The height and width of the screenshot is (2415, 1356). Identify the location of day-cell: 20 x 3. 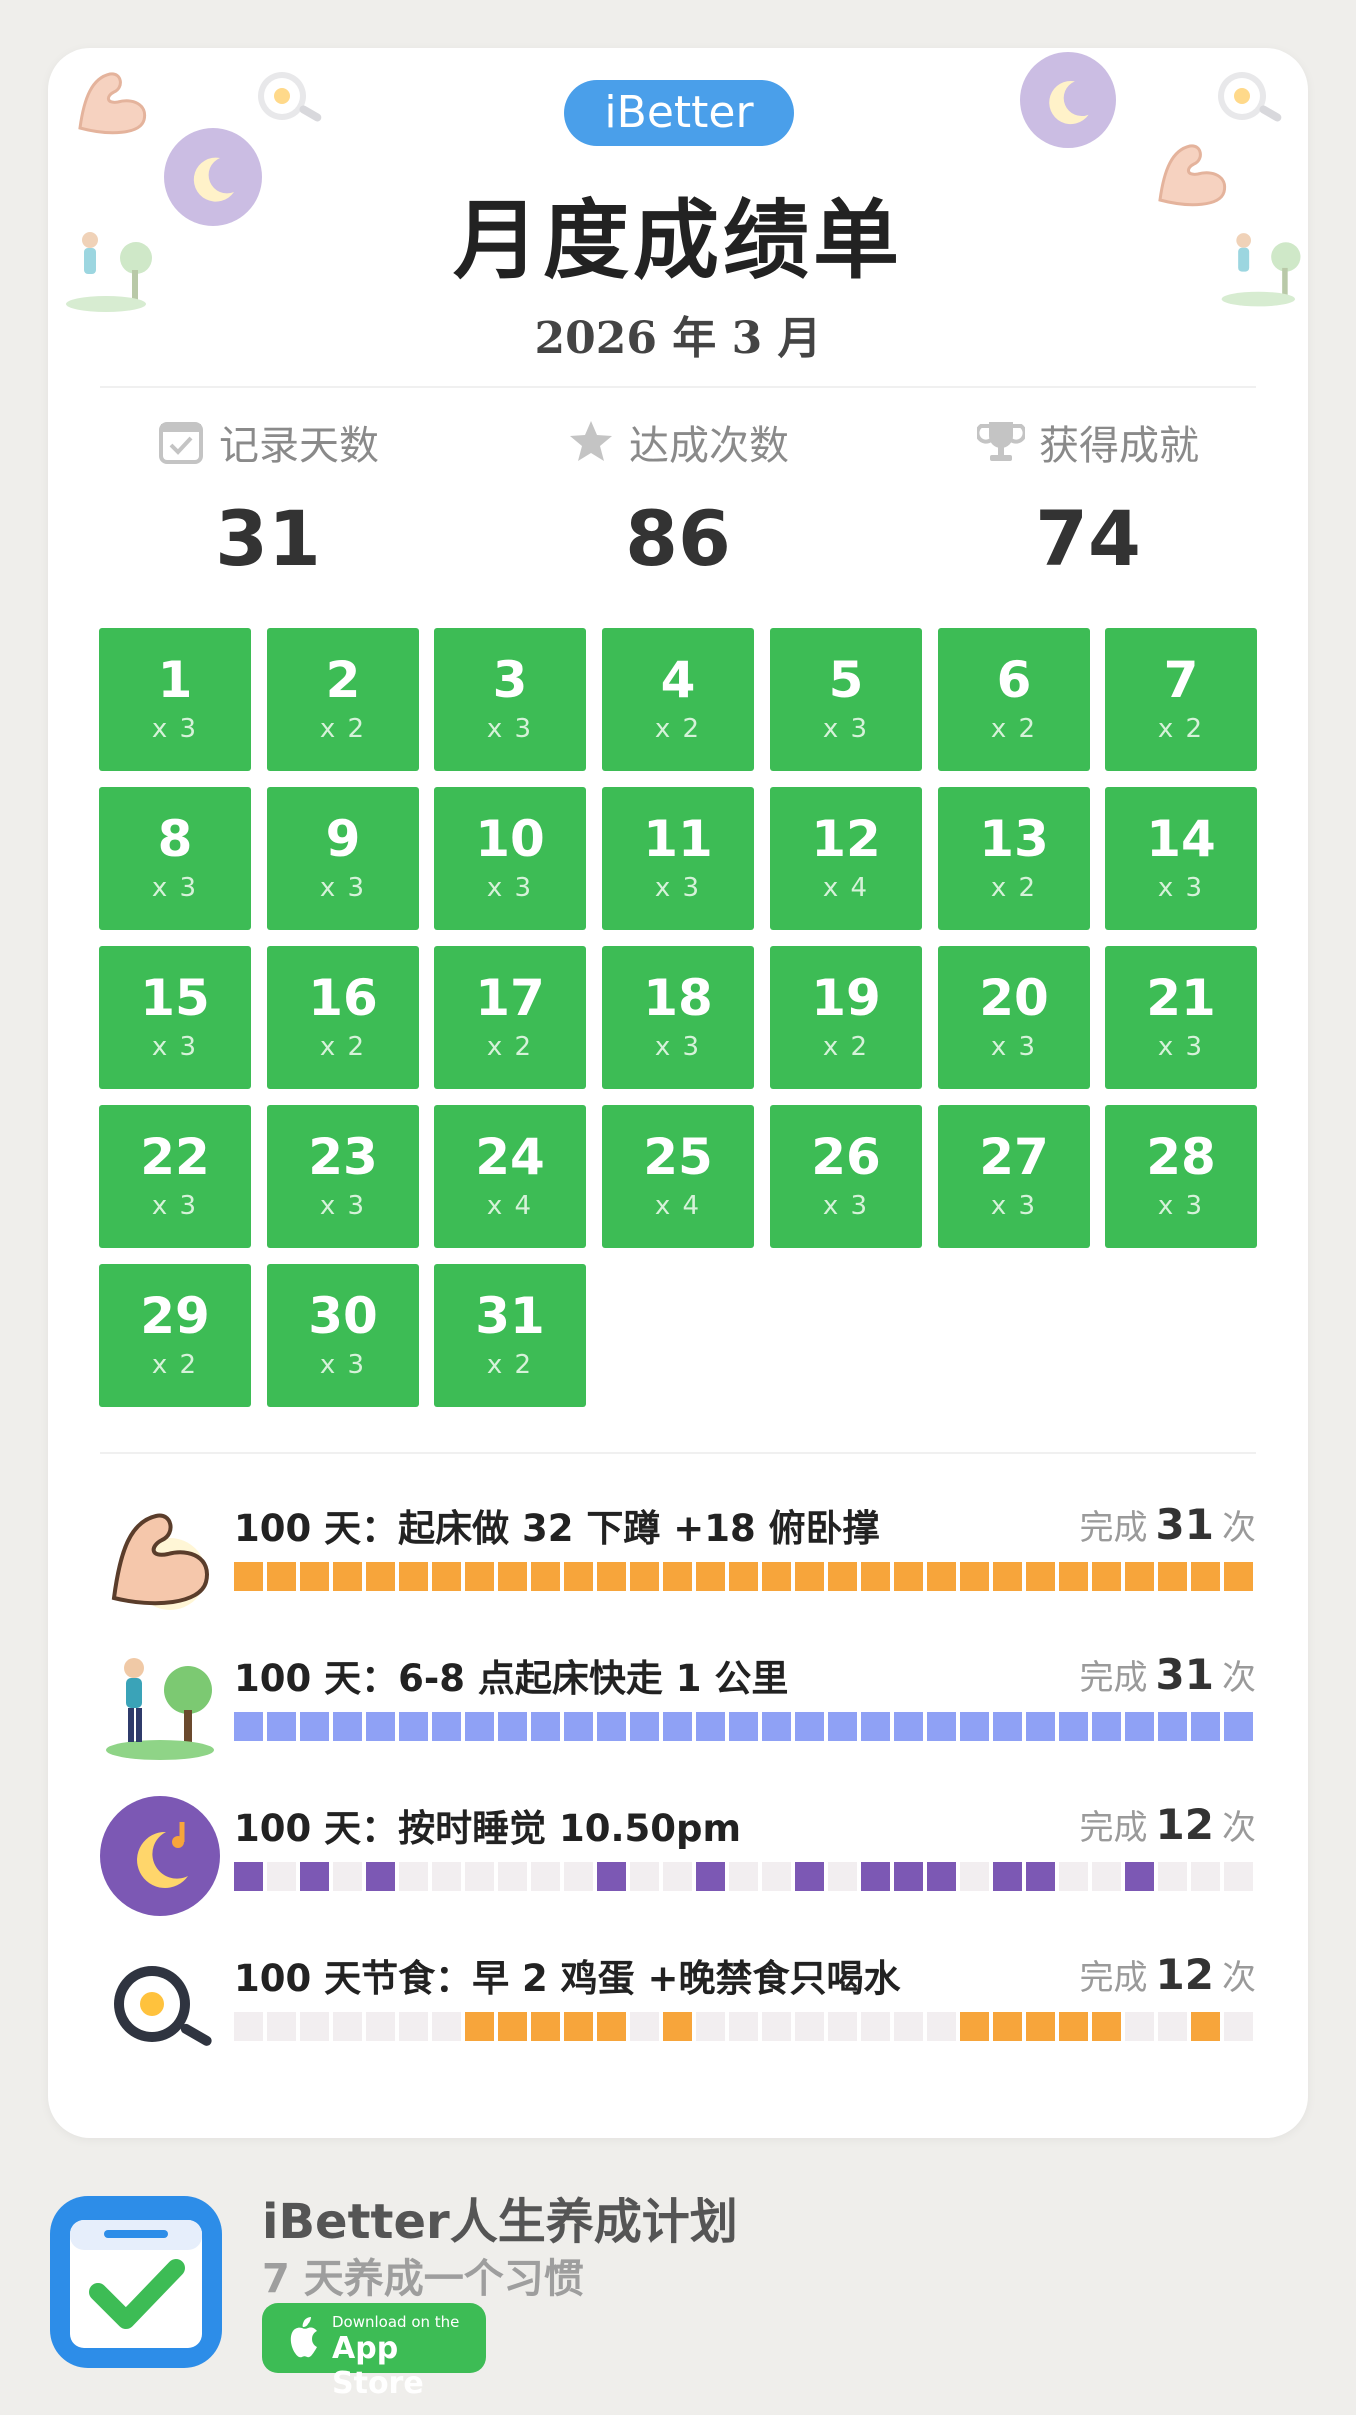
(1014, 1017).